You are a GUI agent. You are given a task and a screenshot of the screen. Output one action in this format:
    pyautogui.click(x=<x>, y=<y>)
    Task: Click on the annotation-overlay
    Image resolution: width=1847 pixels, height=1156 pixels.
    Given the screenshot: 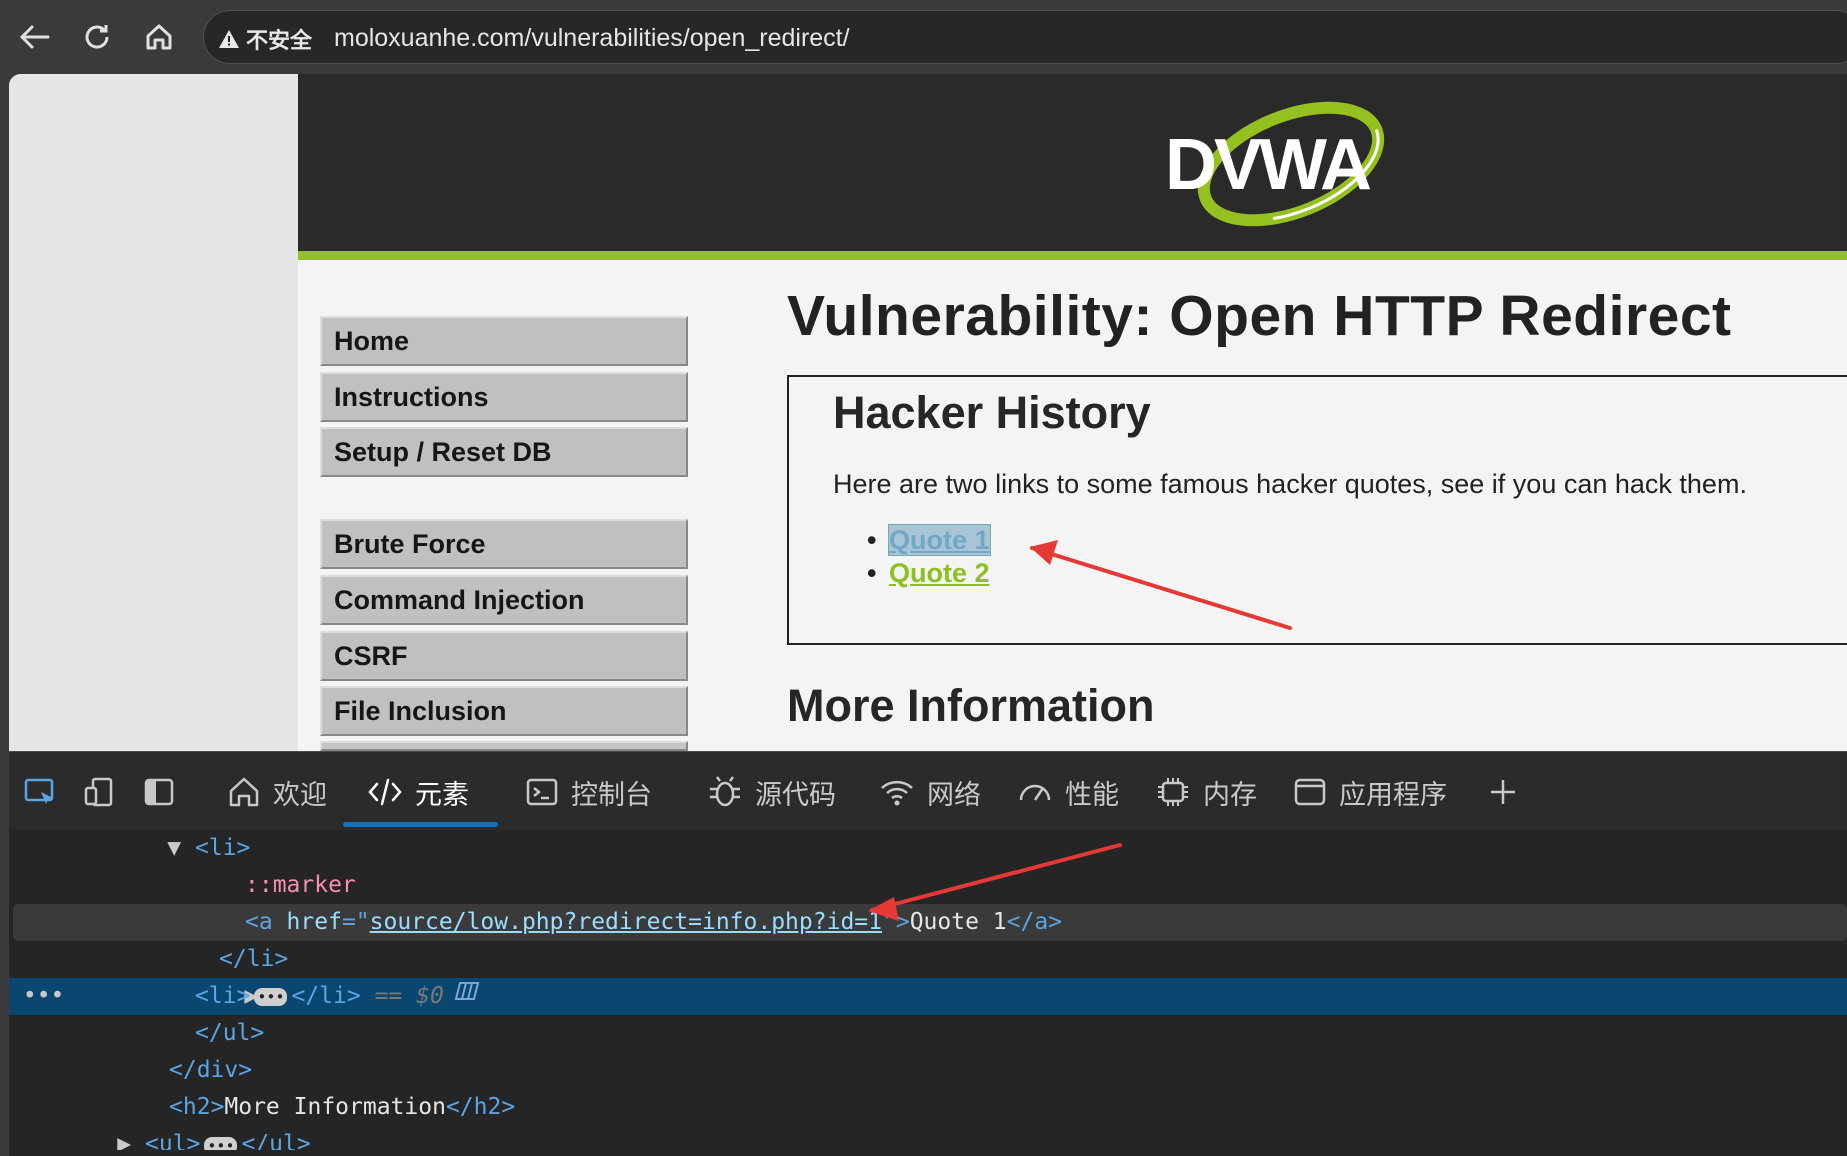 What is the action you would take?
    pyautogui.click(x=1080, y=730)
    